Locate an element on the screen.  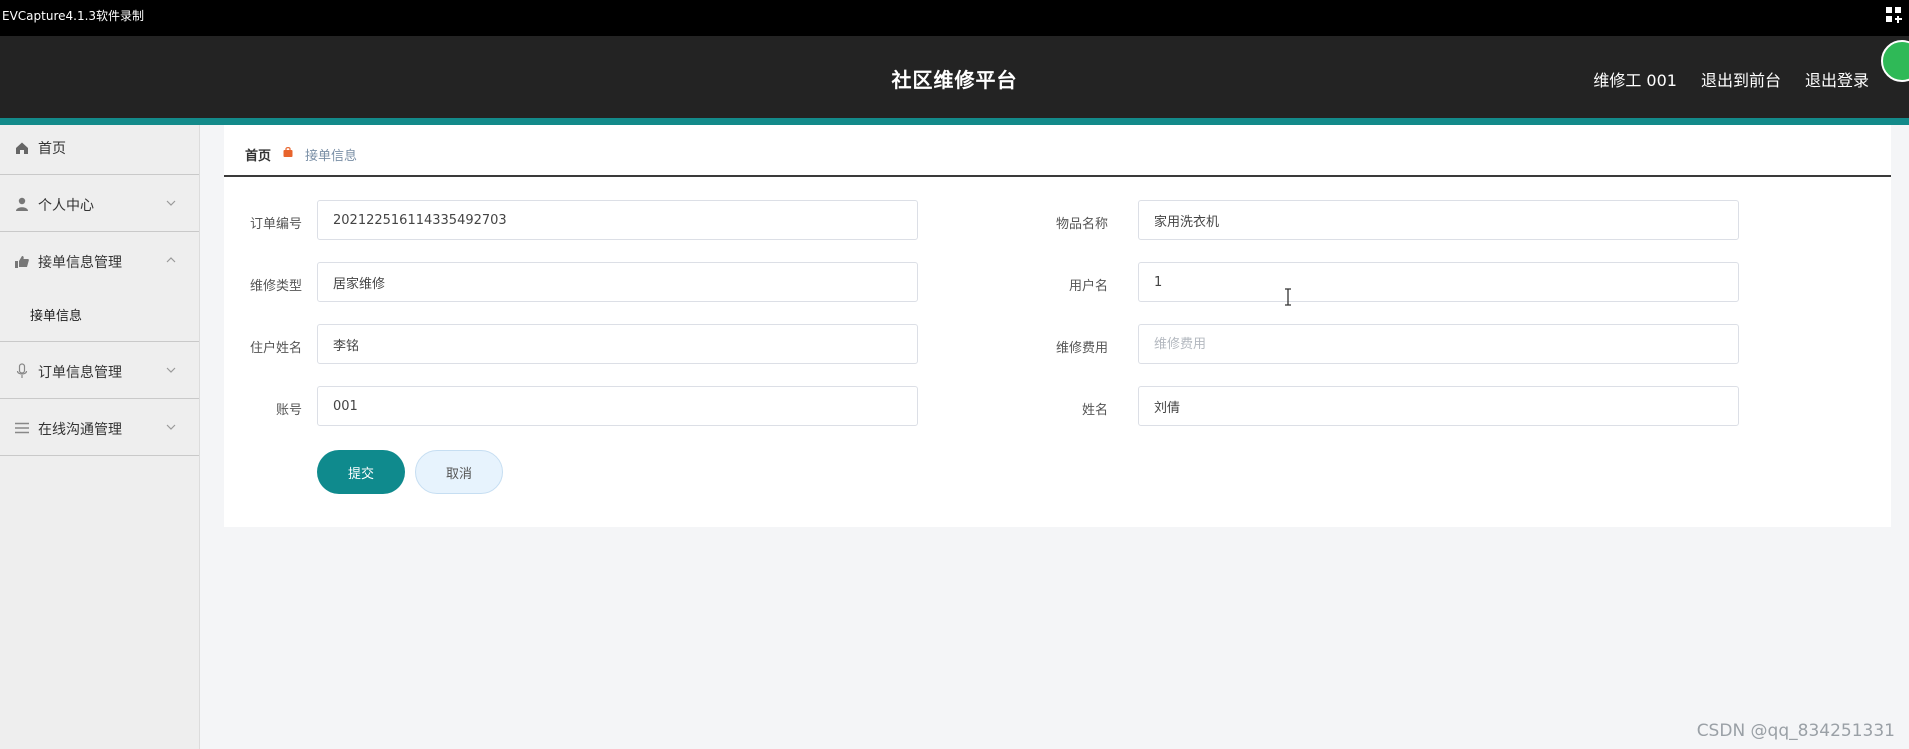
watermark: CSDN @qq_834251331 is located at coordinates (1795, 731).